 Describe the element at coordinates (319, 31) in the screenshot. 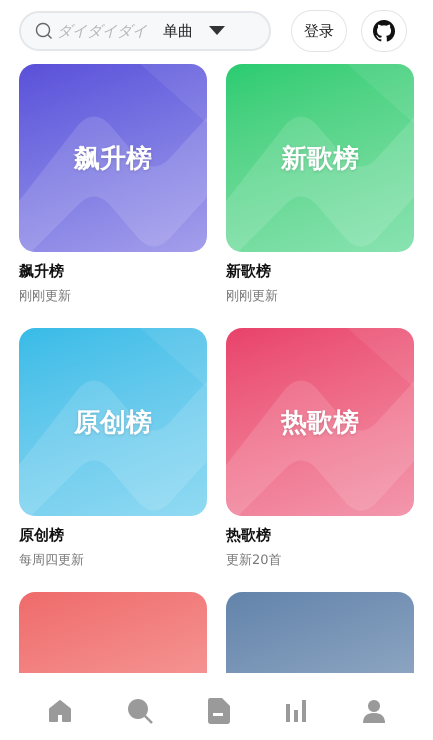

I see `login-button: 登录` at that location.